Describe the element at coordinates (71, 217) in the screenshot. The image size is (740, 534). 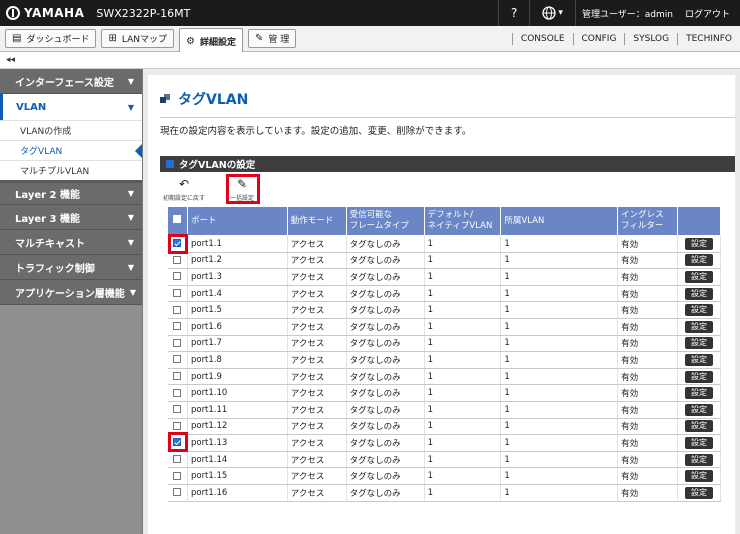
I see `sidebar-item-layer3: Layer 3 機能 ▼` at that location.